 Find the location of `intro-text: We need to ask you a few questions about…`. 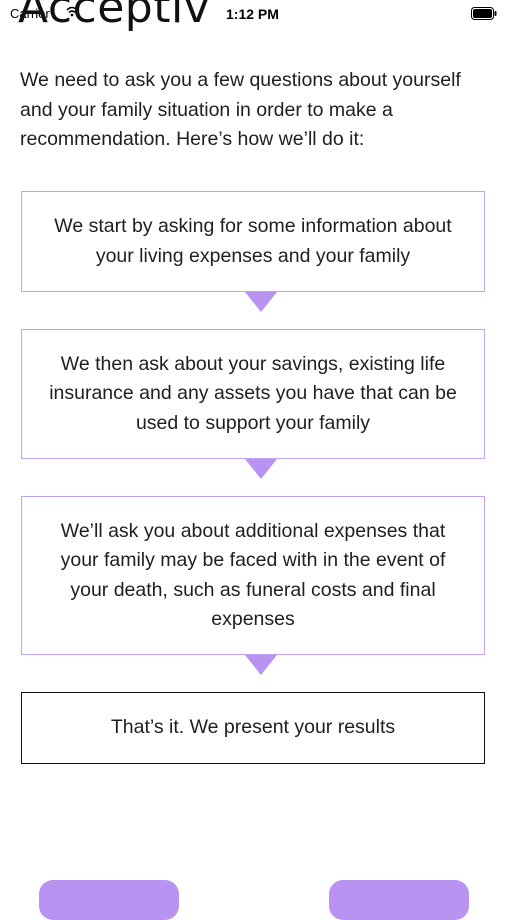

intro-text: We need to ask you a few questions about… is located at coordinates (240, 109).